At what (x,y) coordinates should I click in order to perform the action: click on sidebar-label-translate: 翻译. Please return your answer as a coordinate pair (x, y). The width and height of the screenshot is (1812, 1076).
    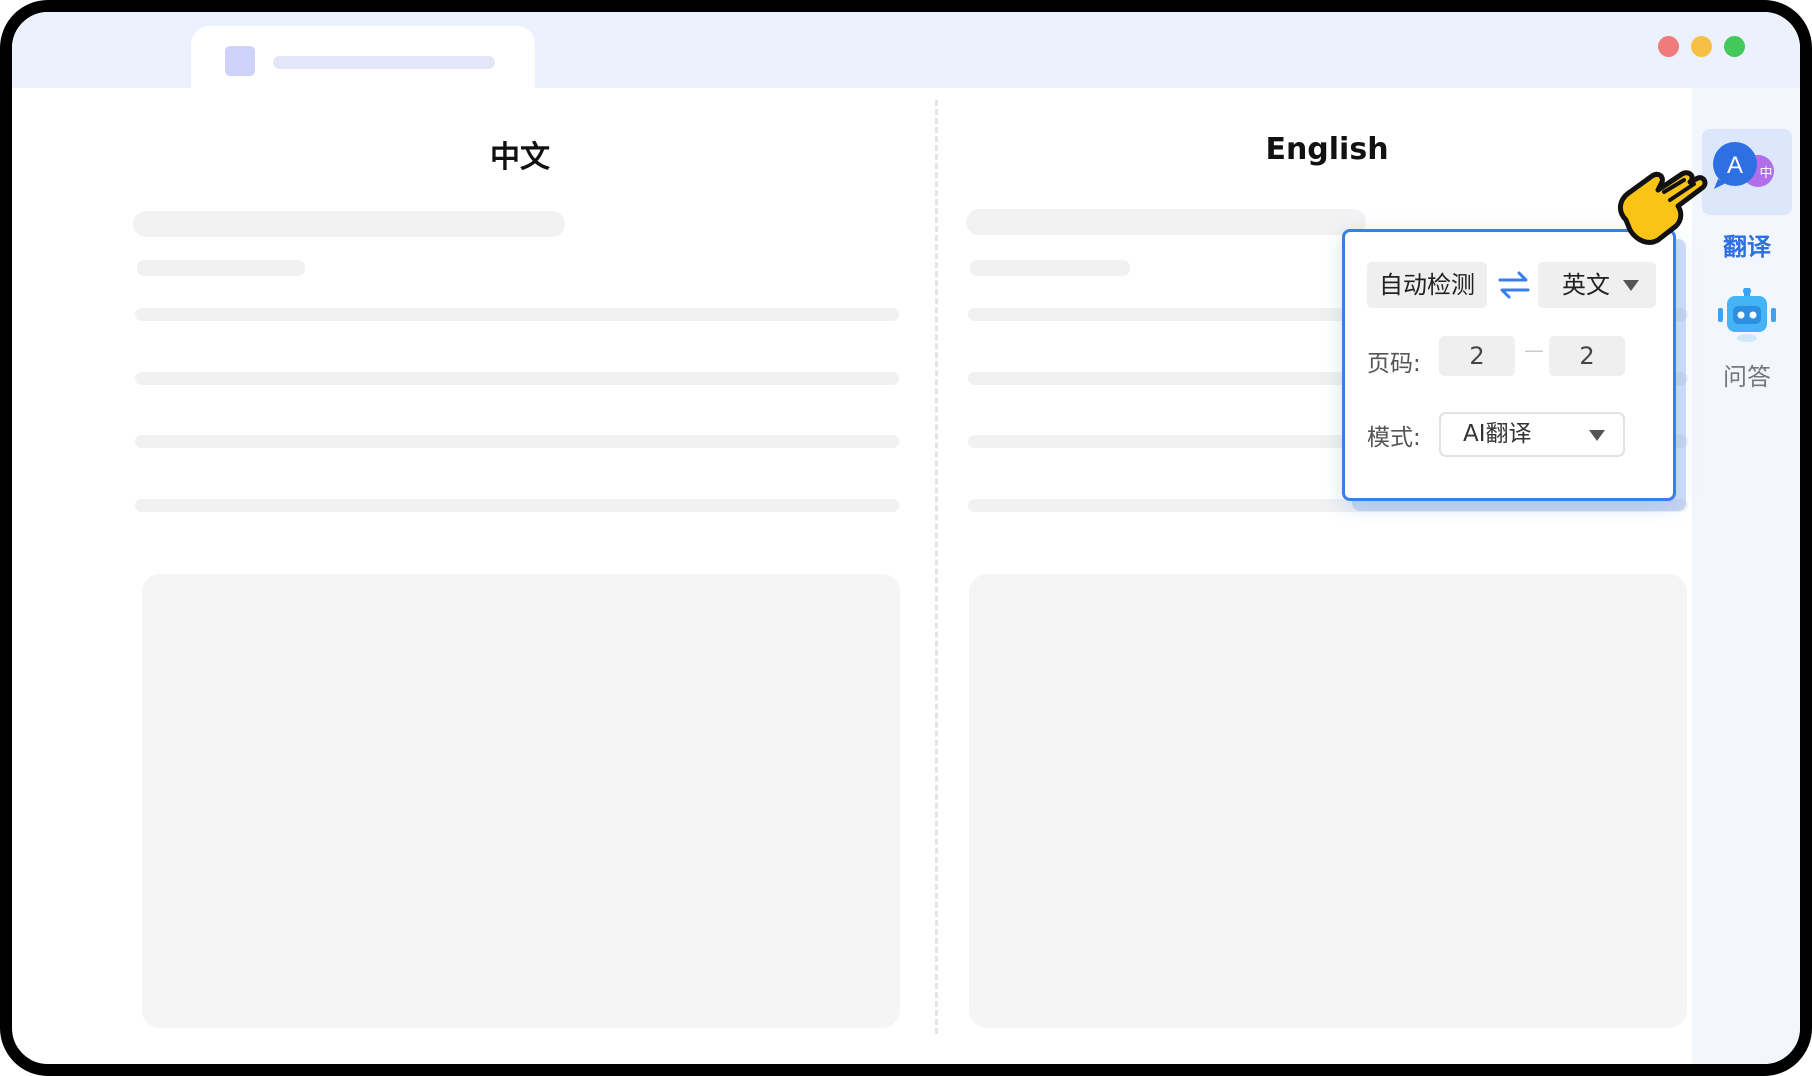
    Looking at the image, I should click on (1747, 247).